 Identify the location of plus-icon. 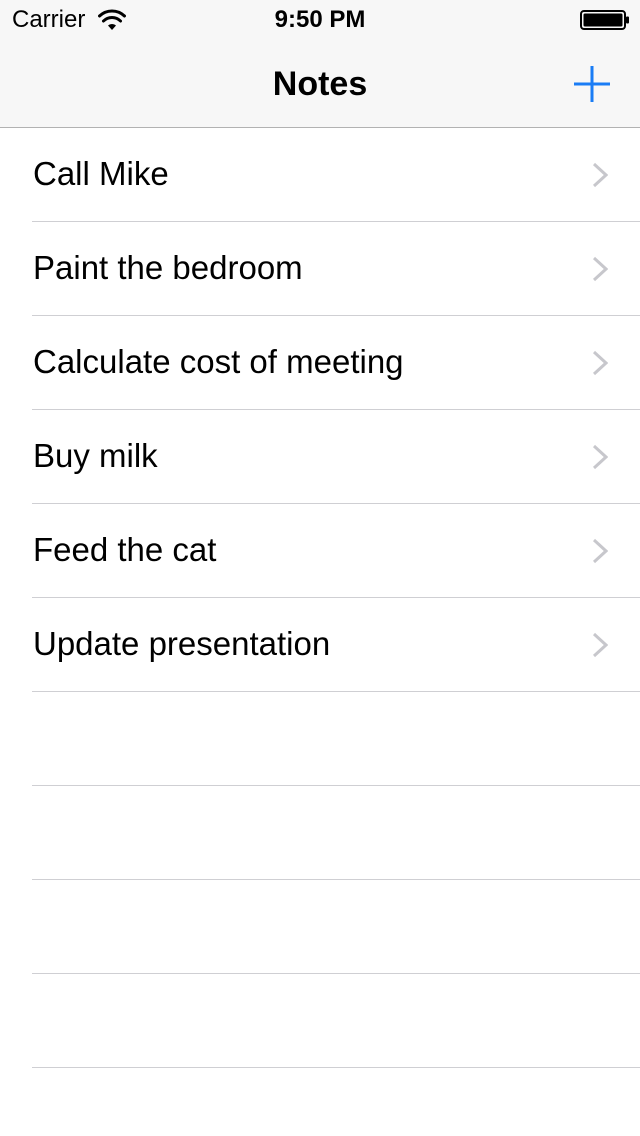
(592, 84).